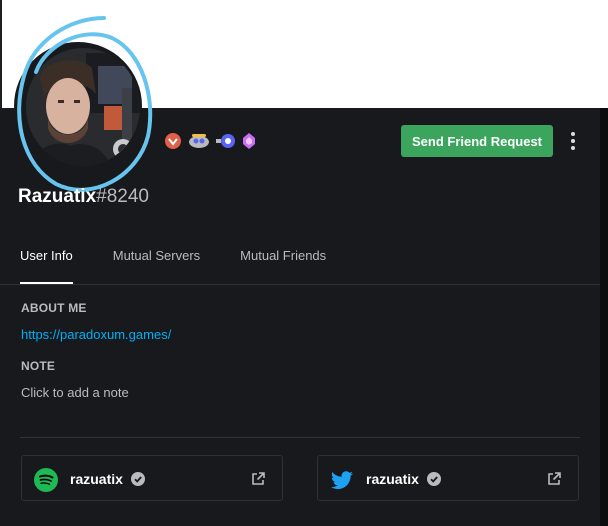  I want to click on tab-mutual-servers: Mutual Servers, so click(156, 265).